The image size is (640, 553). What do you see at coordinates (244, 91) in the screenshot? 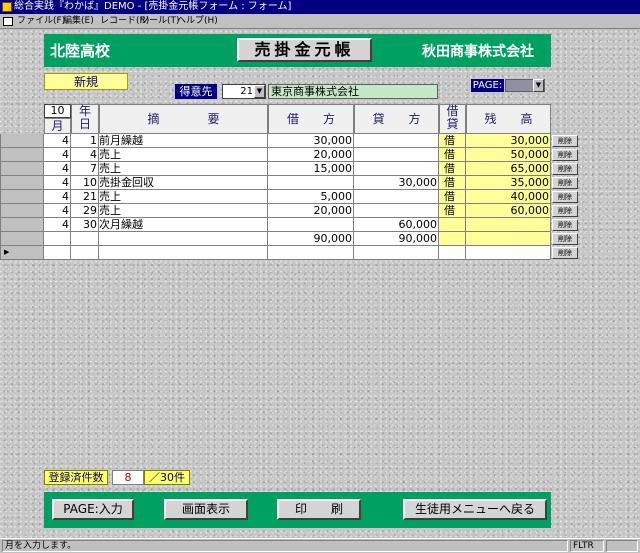
I see `customer-number-combo: 21 ▼` at bounding box center [244, 91].